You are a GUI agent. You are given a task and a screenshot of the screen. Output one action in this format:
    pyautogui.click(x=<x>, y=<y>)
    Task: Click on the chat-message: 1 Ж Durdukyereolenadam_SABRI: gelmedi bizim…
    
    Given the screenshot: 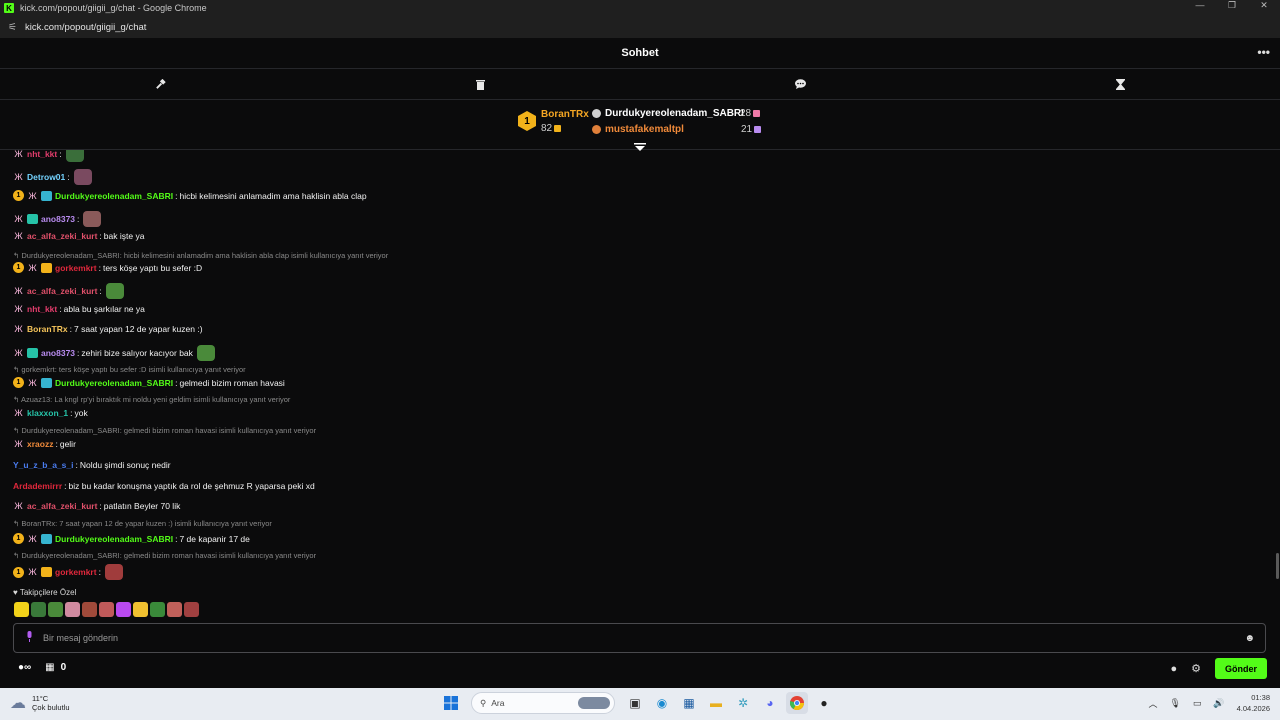 What is the action you would take?
    pyautogui.click(x=149, y=382)
    